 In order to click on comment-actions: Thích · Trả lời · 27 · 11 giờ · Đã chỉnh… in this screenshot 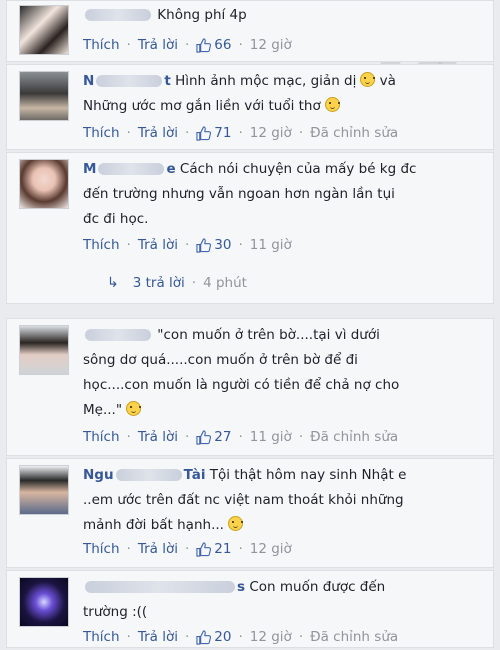, I will do `click(241, 437)`.